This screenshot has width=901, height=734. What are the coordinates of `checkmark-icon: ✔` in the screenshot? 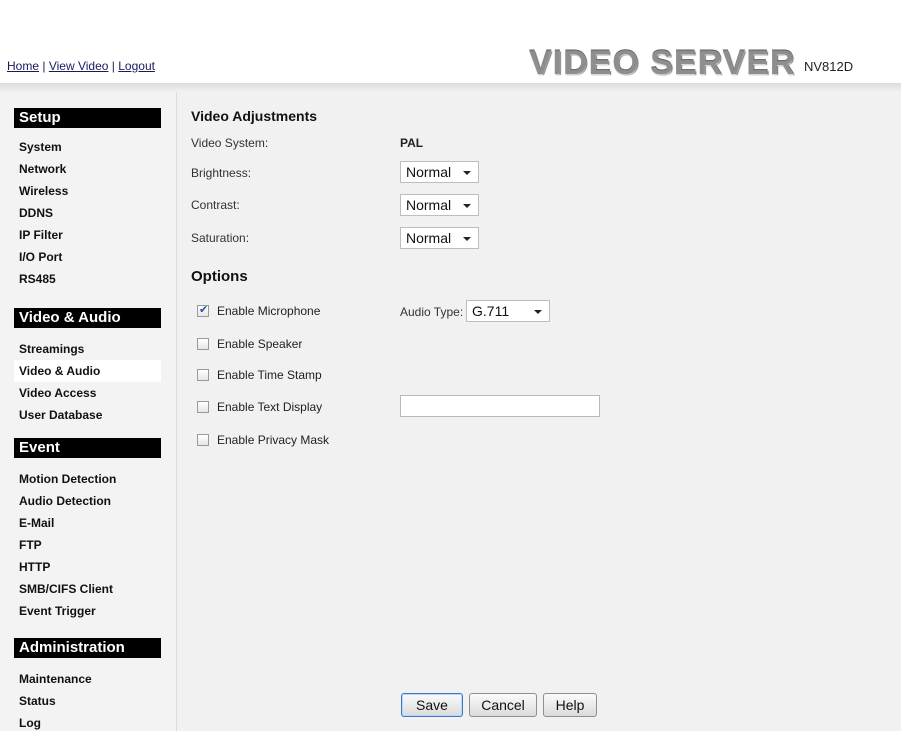 It's located at (204, 310).